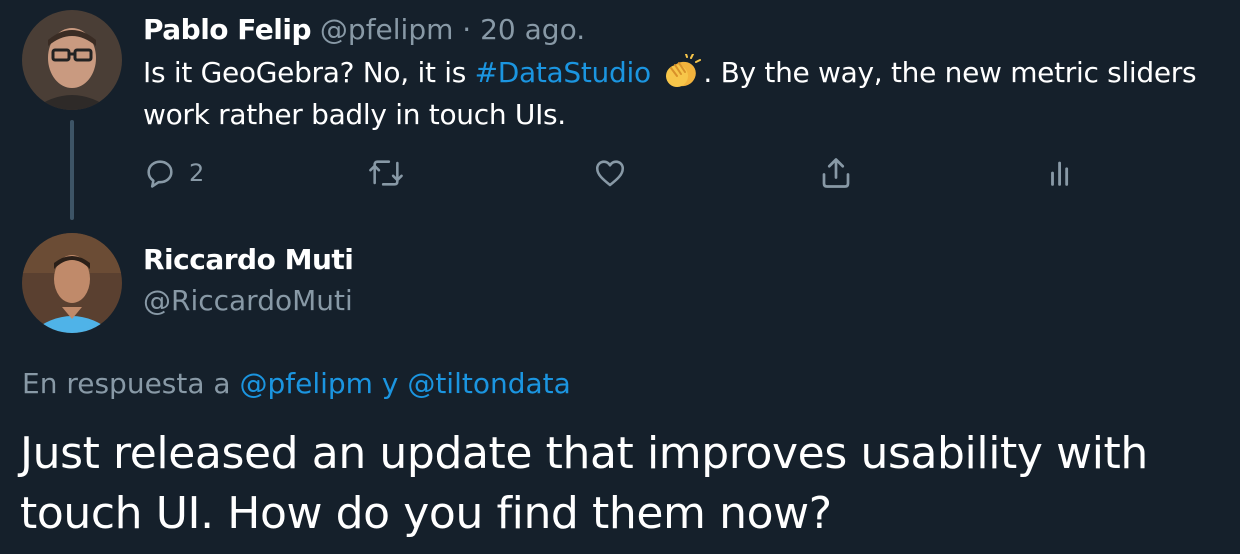 Image resolution: width=1240 pixels, height=554 pixels. I want to click on analytics-icon, so click(1060, 173).